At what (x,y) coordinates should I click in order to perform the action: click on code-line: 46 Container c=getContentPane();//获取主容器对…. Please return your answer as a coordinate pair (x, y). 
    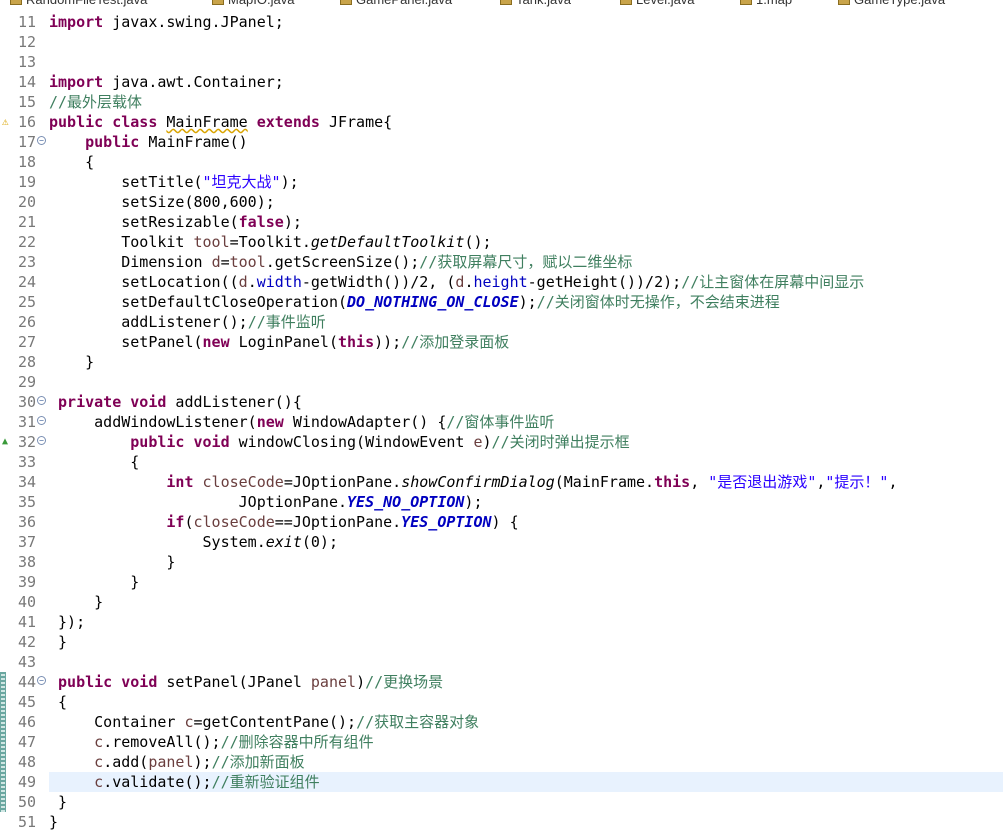
    Looking at the image, I should click on (501, 722).